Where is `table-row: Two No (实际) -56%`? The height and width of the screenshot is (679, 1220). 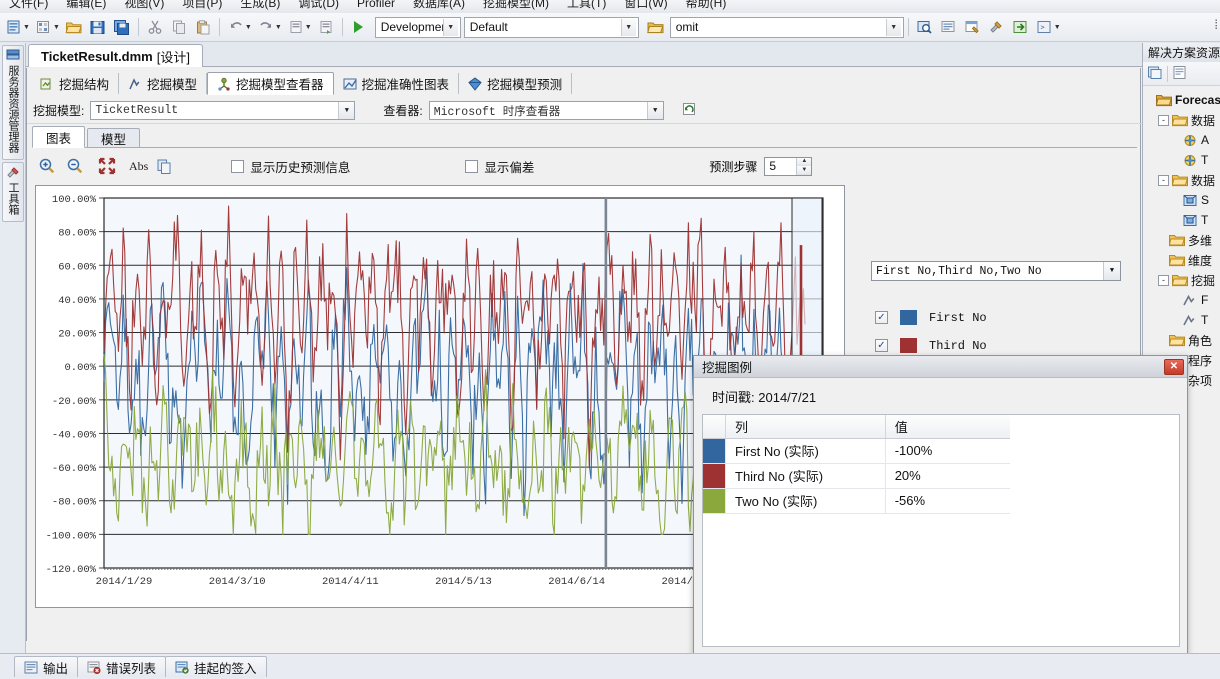 table-row: Two No (实际) -56% is located at coordinates (856, 501).